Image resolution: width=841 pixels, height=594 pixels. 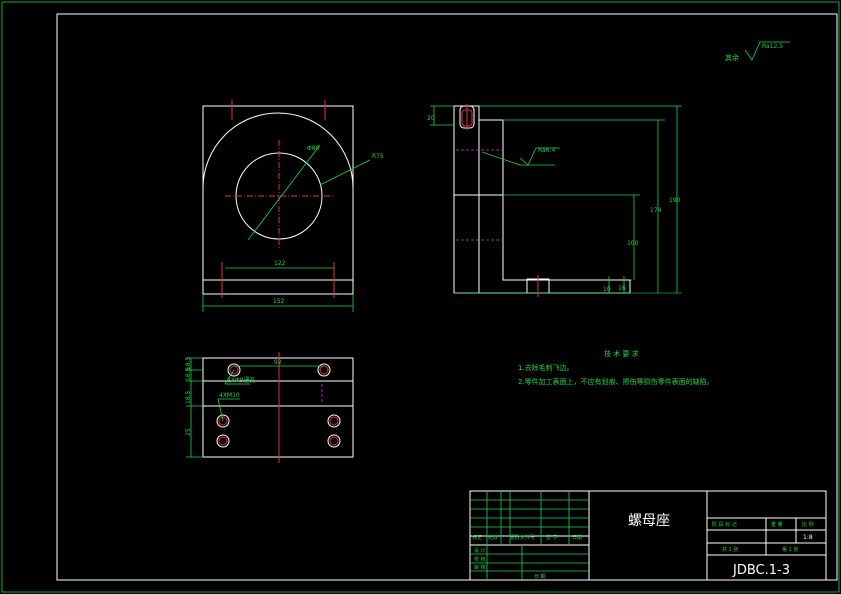 What do you see at coordinates (188, 374) in the screenshot?
I see `dim-plan-v2: 18.5` at bounding box center [188, 374].